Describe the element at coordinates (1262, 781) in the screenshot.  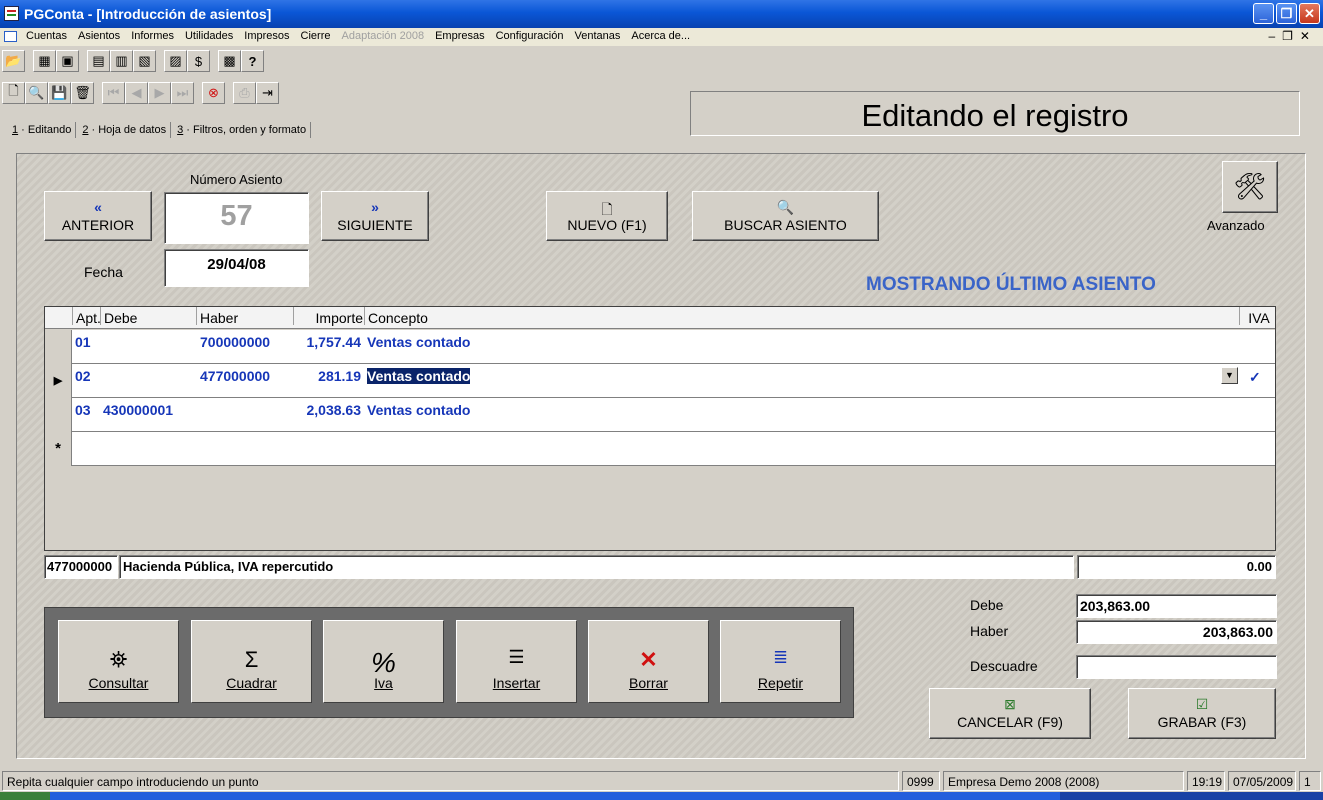
I see `status-fecha: 07/05/2009` at that location.